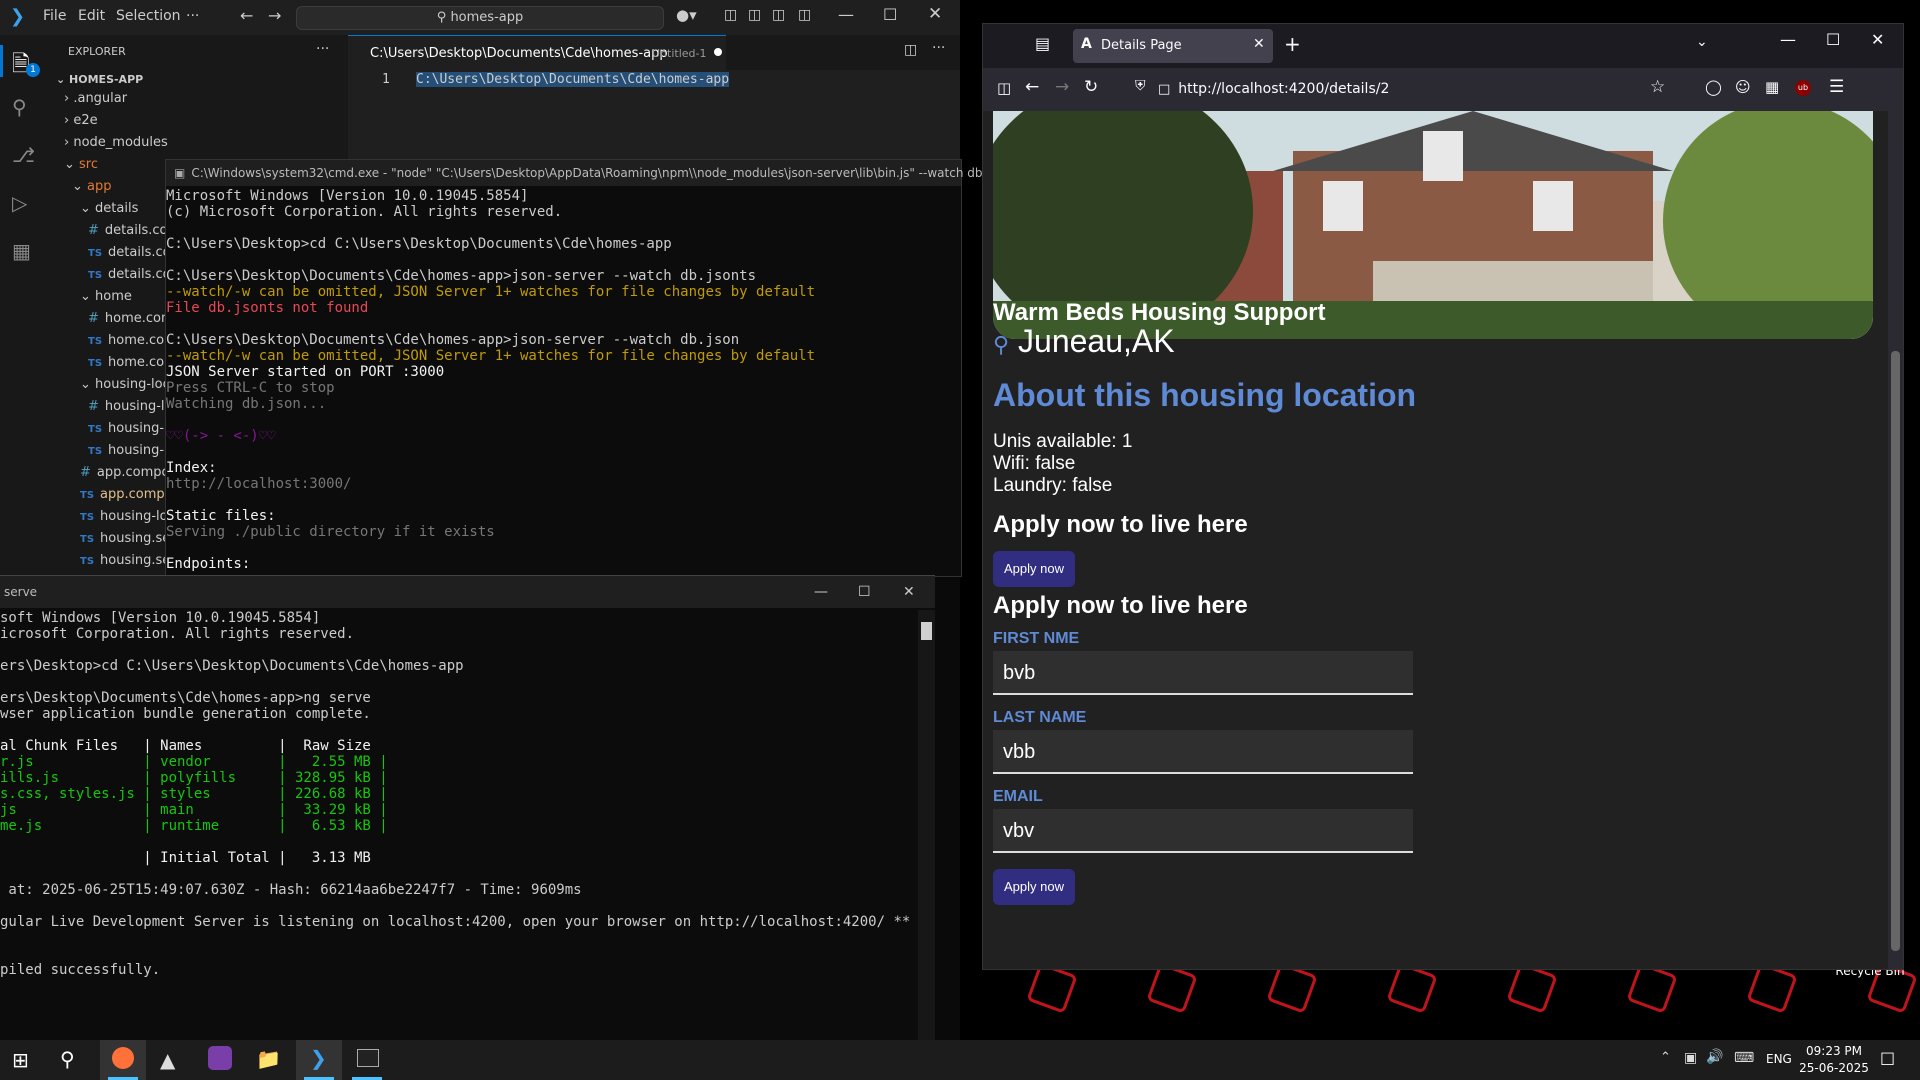  I want to click on start-windows-icon: ⊞, so click(20, 1060).